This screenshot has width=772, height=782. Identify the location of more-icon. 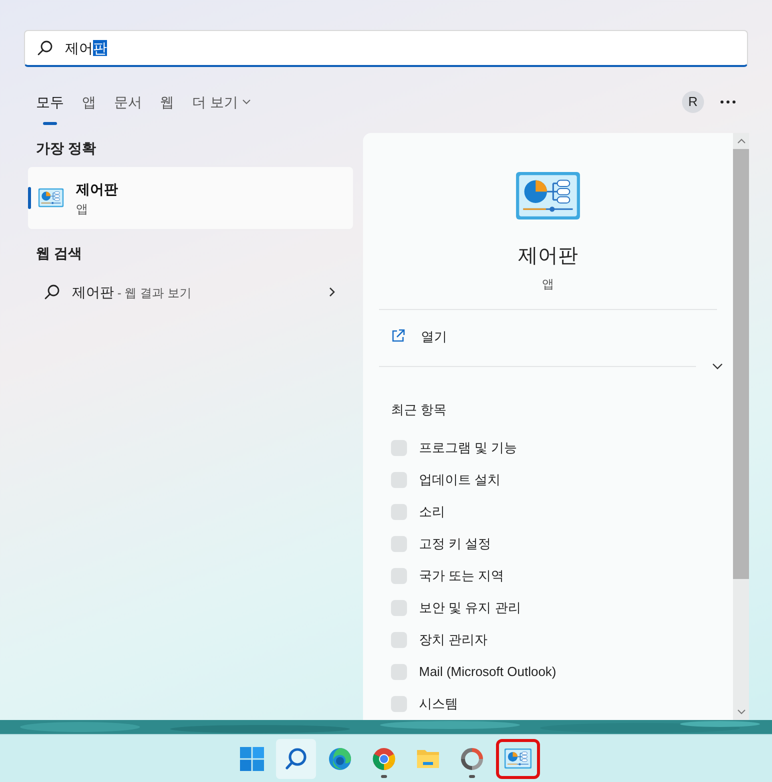
(728, 102).